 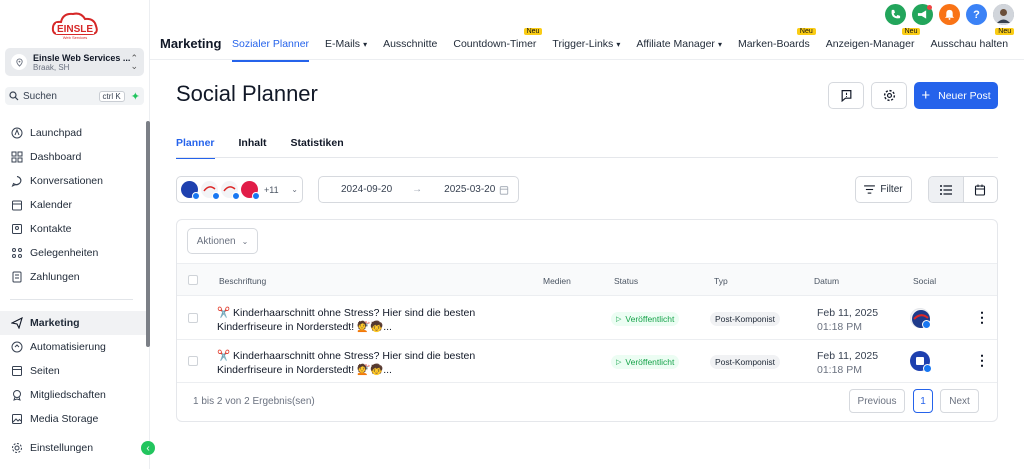 What do you see at coordinates (40, 96) in the screenshot?
I see `search-label: Suchen` at bounding box center [40, 96].